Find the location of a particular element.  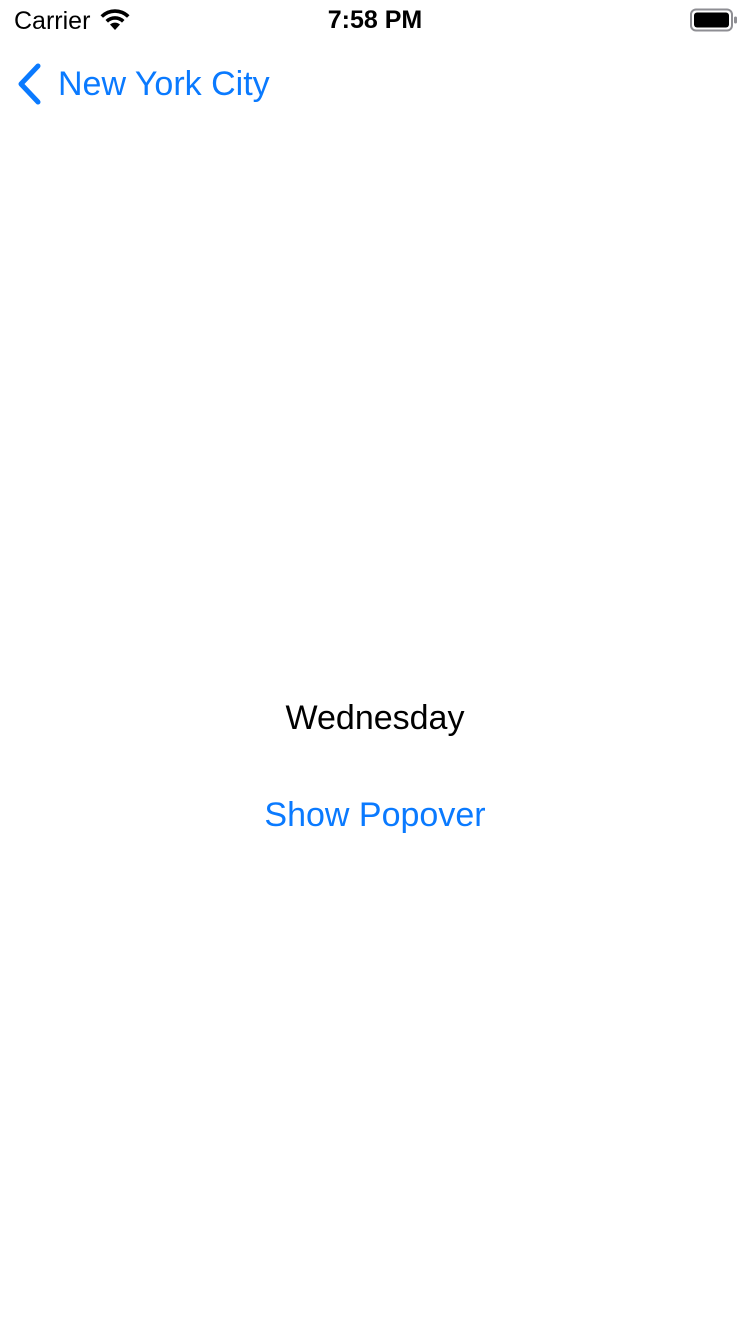

day-label: Wednesday is located at coordinates (375, 718).